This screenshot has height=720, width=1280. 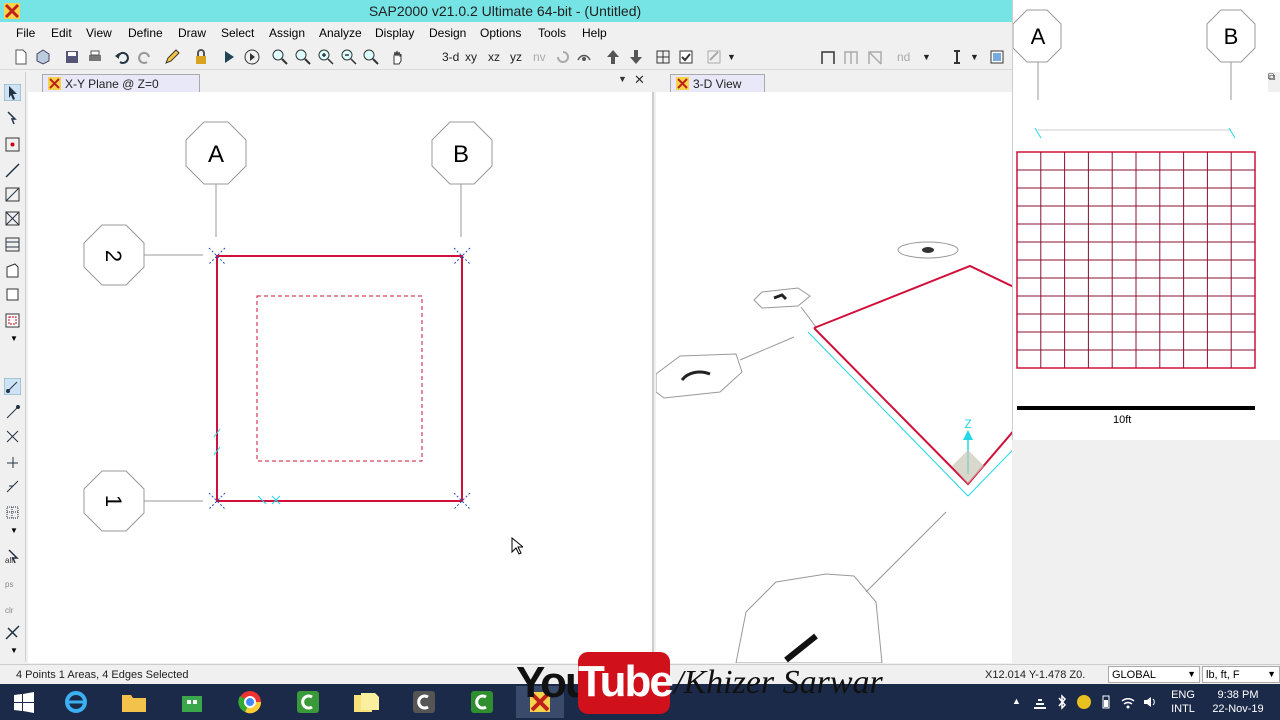 I want to click on snap-ends-icon, so click(x=12, y=412).